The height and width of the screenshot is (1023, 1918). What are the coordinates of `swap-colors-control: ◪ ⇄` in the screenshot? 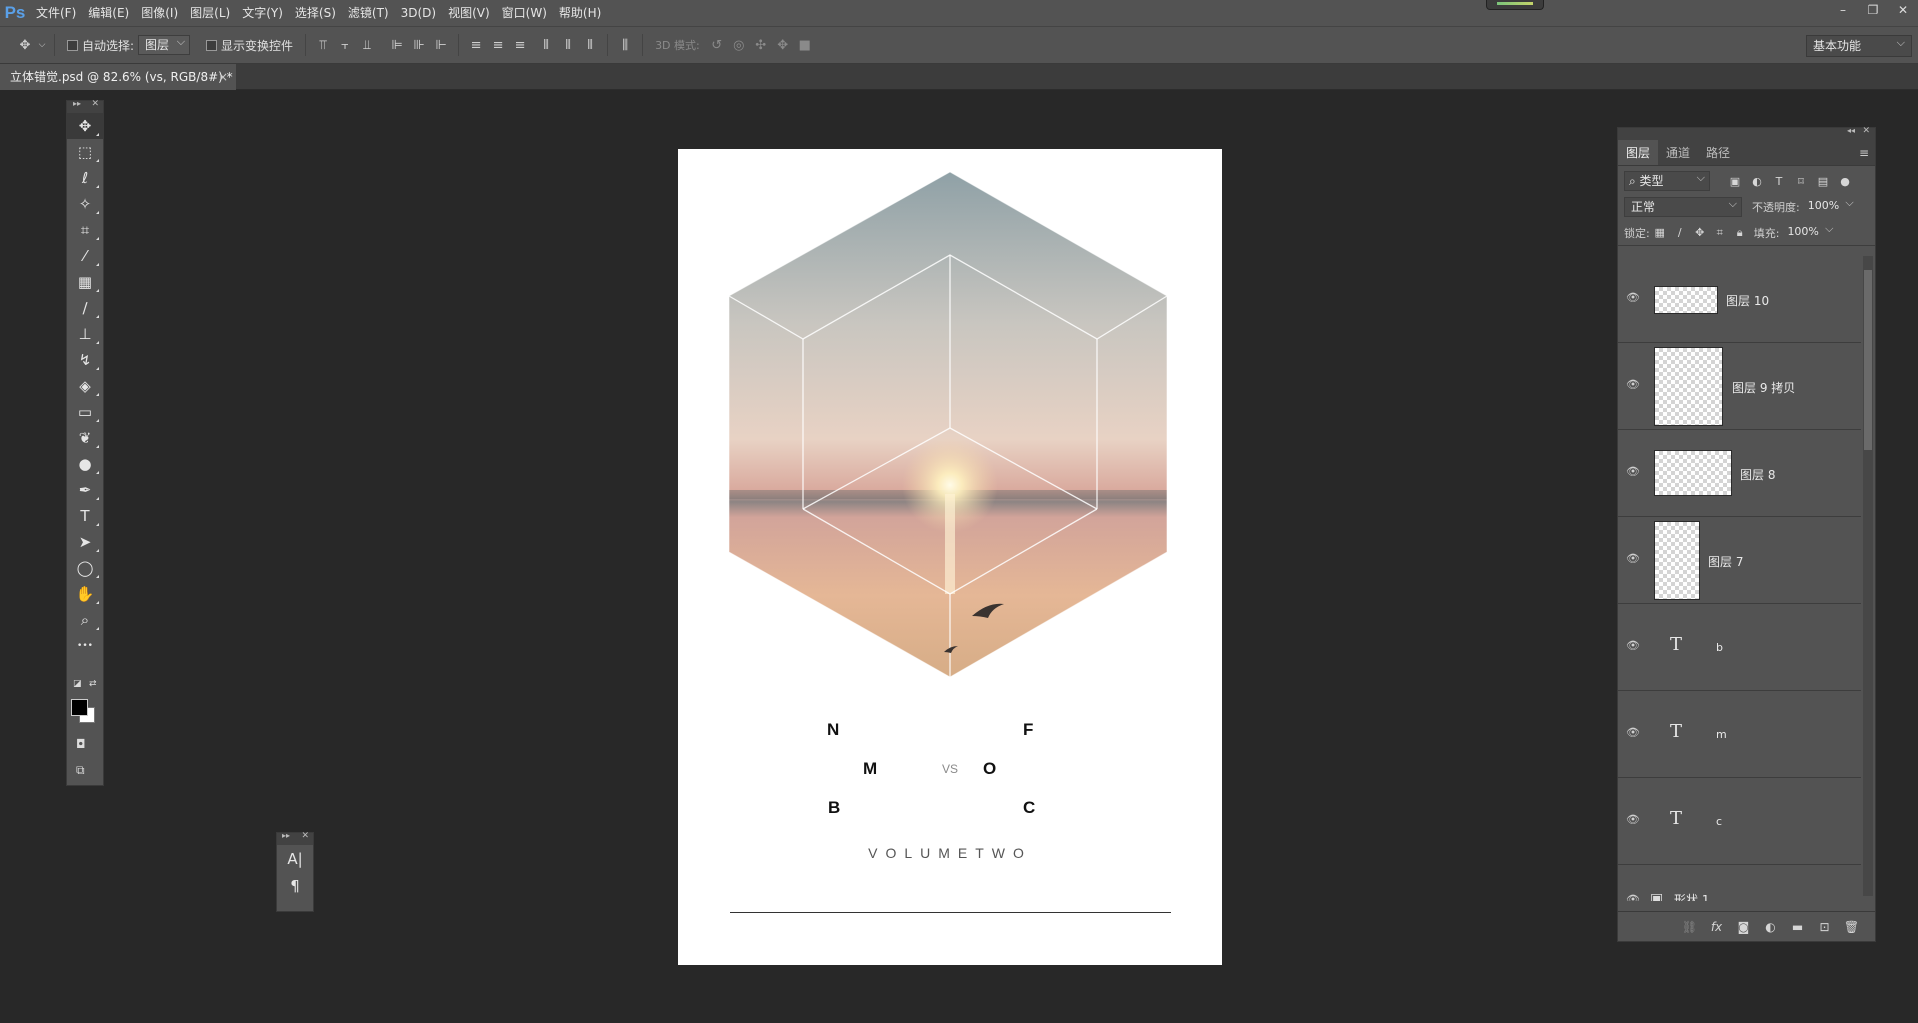 It's located at (86, 687).